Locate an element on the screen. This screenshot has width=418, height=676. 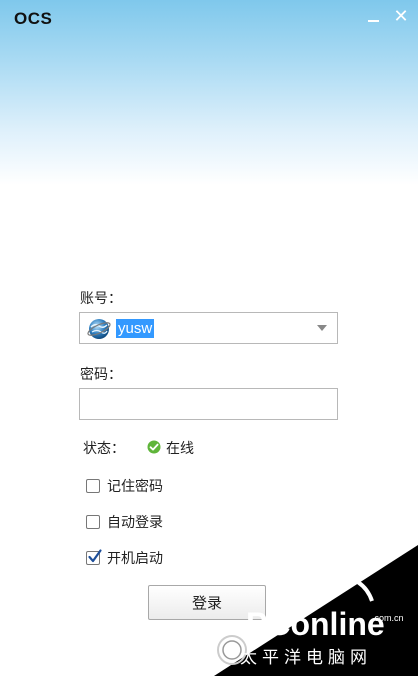
watermark-brand: PConline is located at coordinates (315, 624).